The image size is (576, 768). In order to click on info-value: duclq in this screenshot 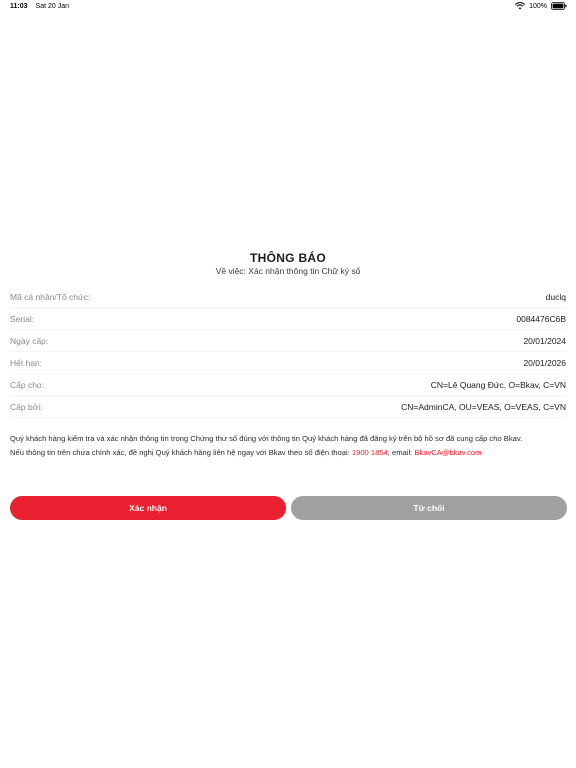, I will do `click(555, 296)`.